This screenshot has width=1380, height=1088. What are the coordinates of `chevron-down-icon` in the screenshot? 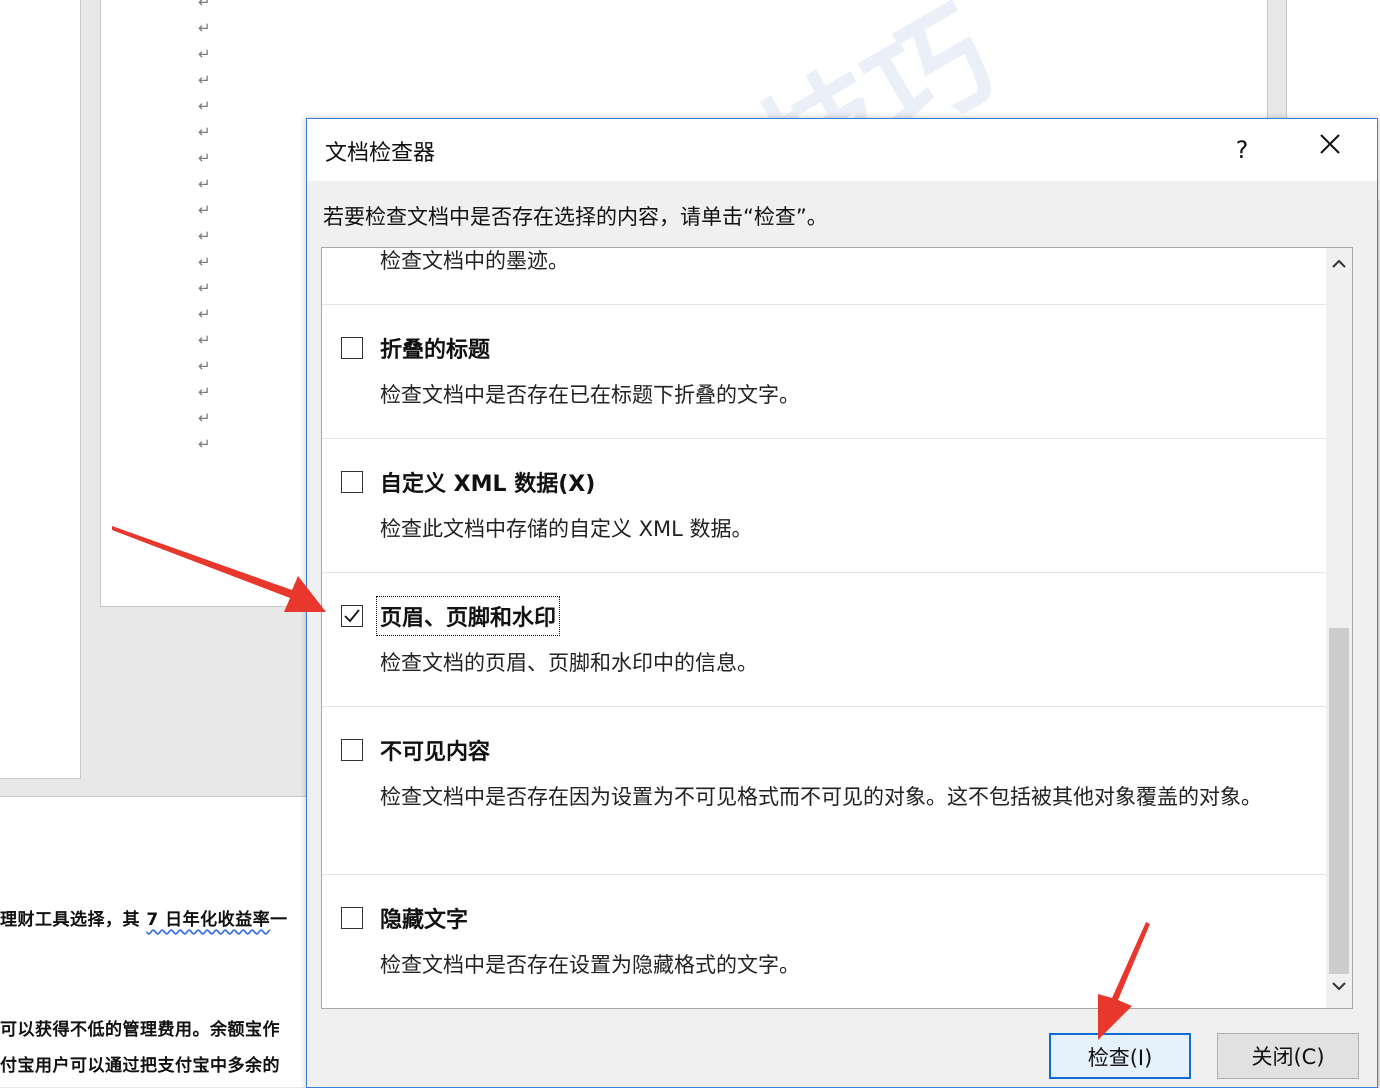 It's located at (1339, 990).